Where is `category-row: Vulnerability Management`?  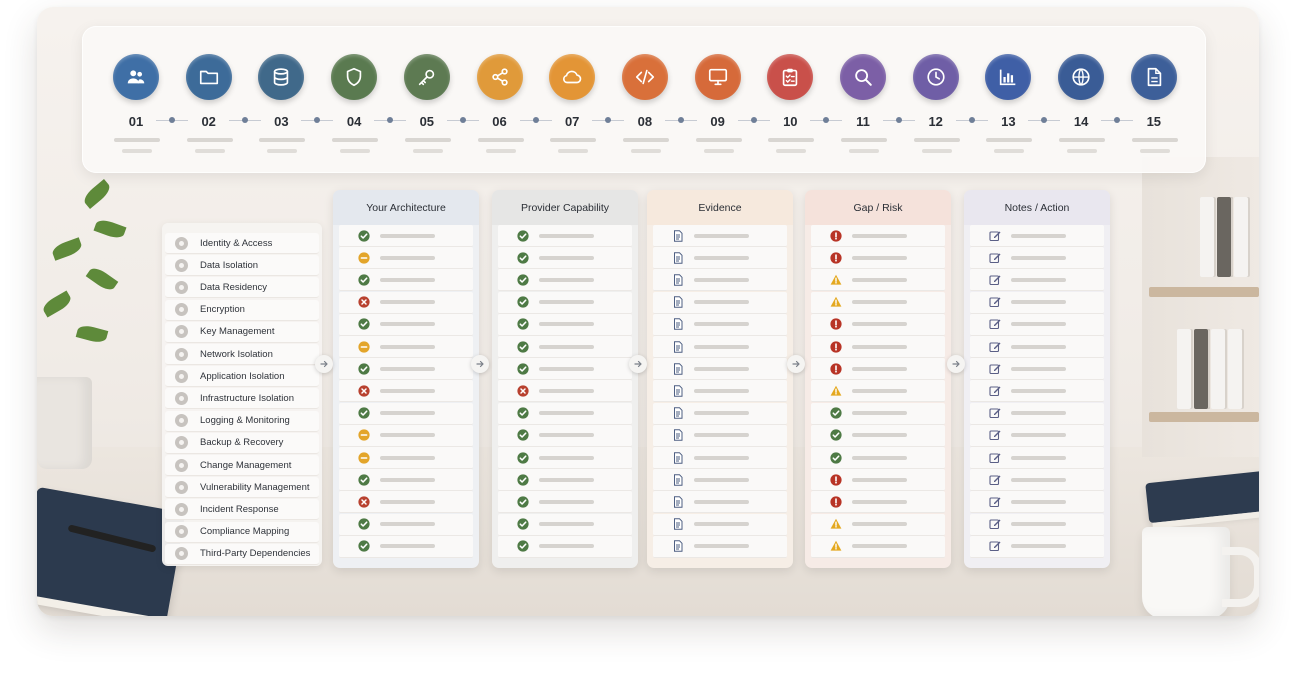
category-row: Vulnerability Management is located at coordinates (242, 488).